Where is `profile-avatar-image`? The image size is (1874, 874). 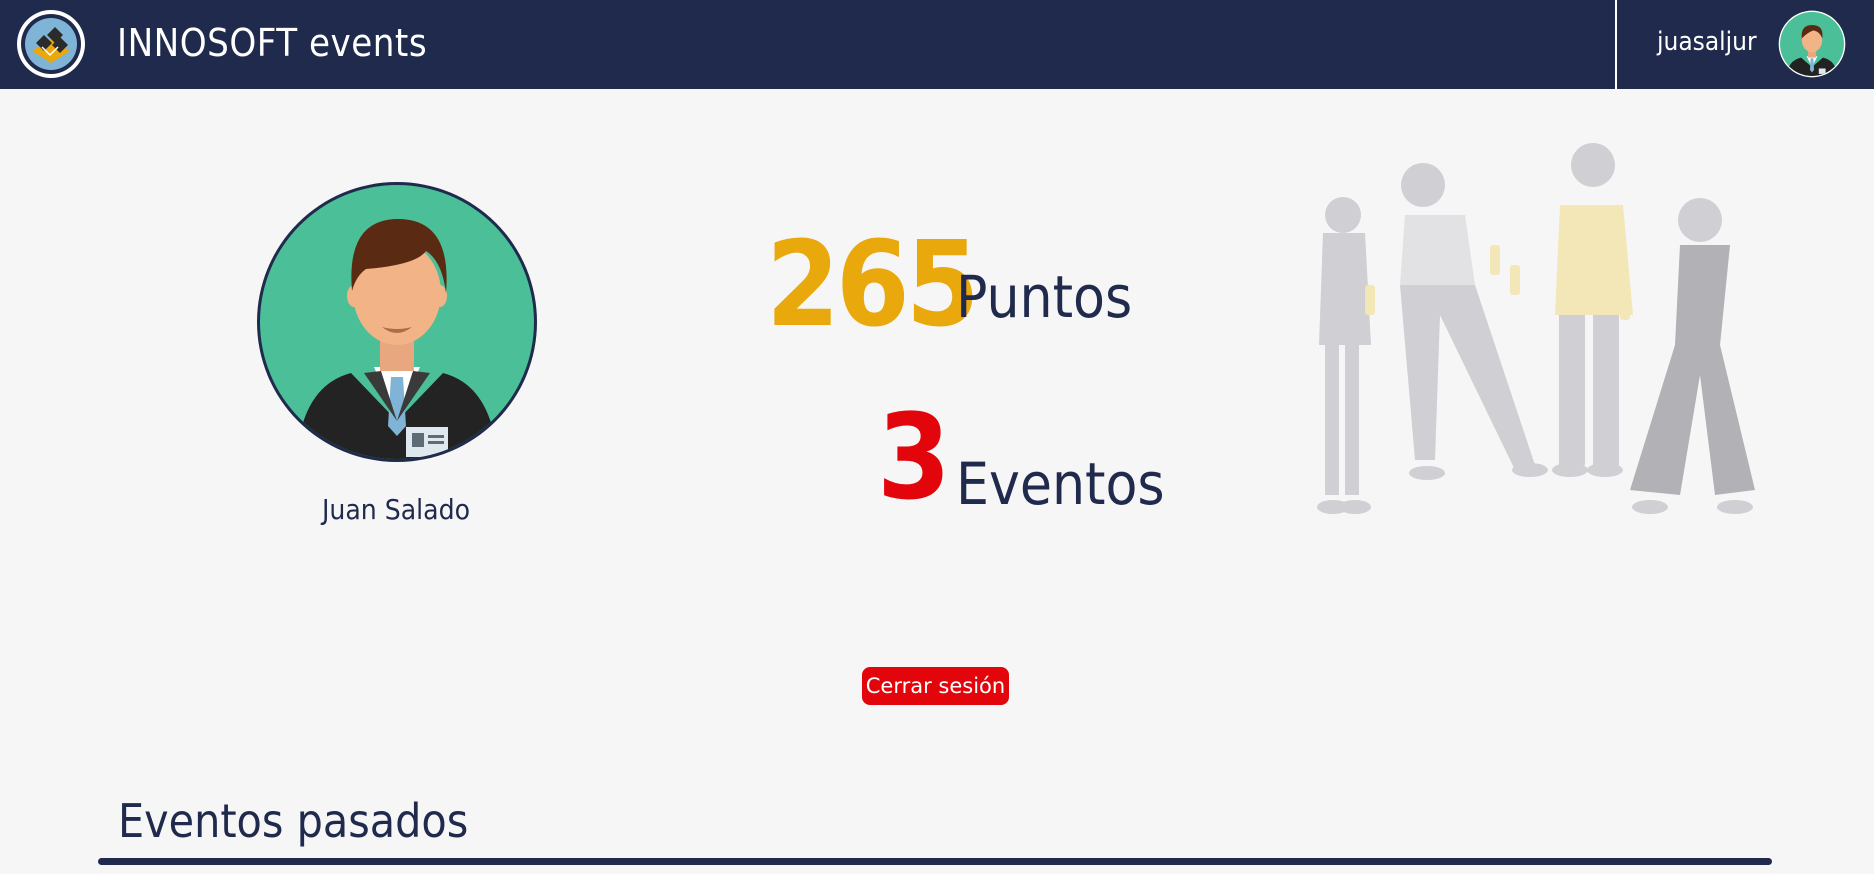 profile-avatar-image is located at coordinates (397, 322).